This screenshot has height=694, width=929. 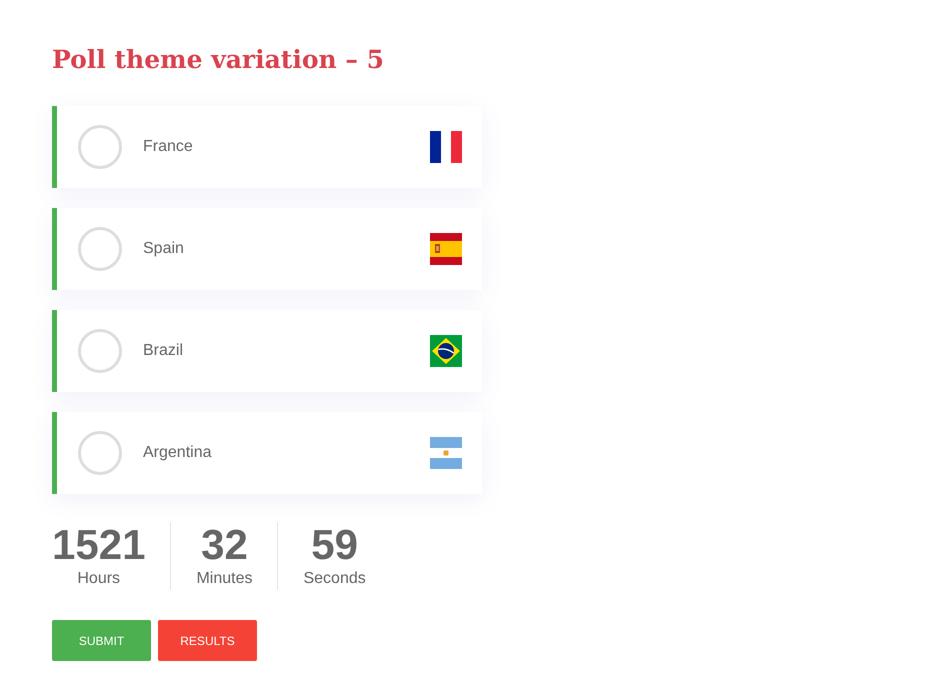 I want to click on option-label: Spain, so click(x=164, y=249).